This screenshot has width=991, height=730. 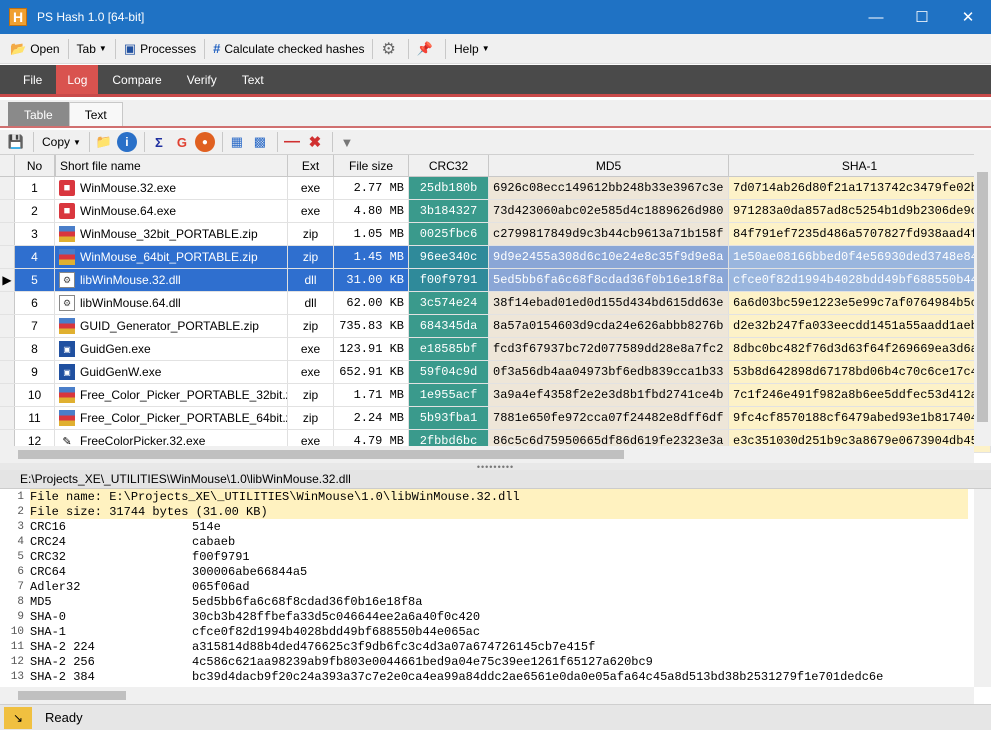 What do you see at coordinates (149, 512) in the screenshot?
I see `log-line-text: File size: 31744 bytes (31.00 KB)` at bounding box center [149, 512].